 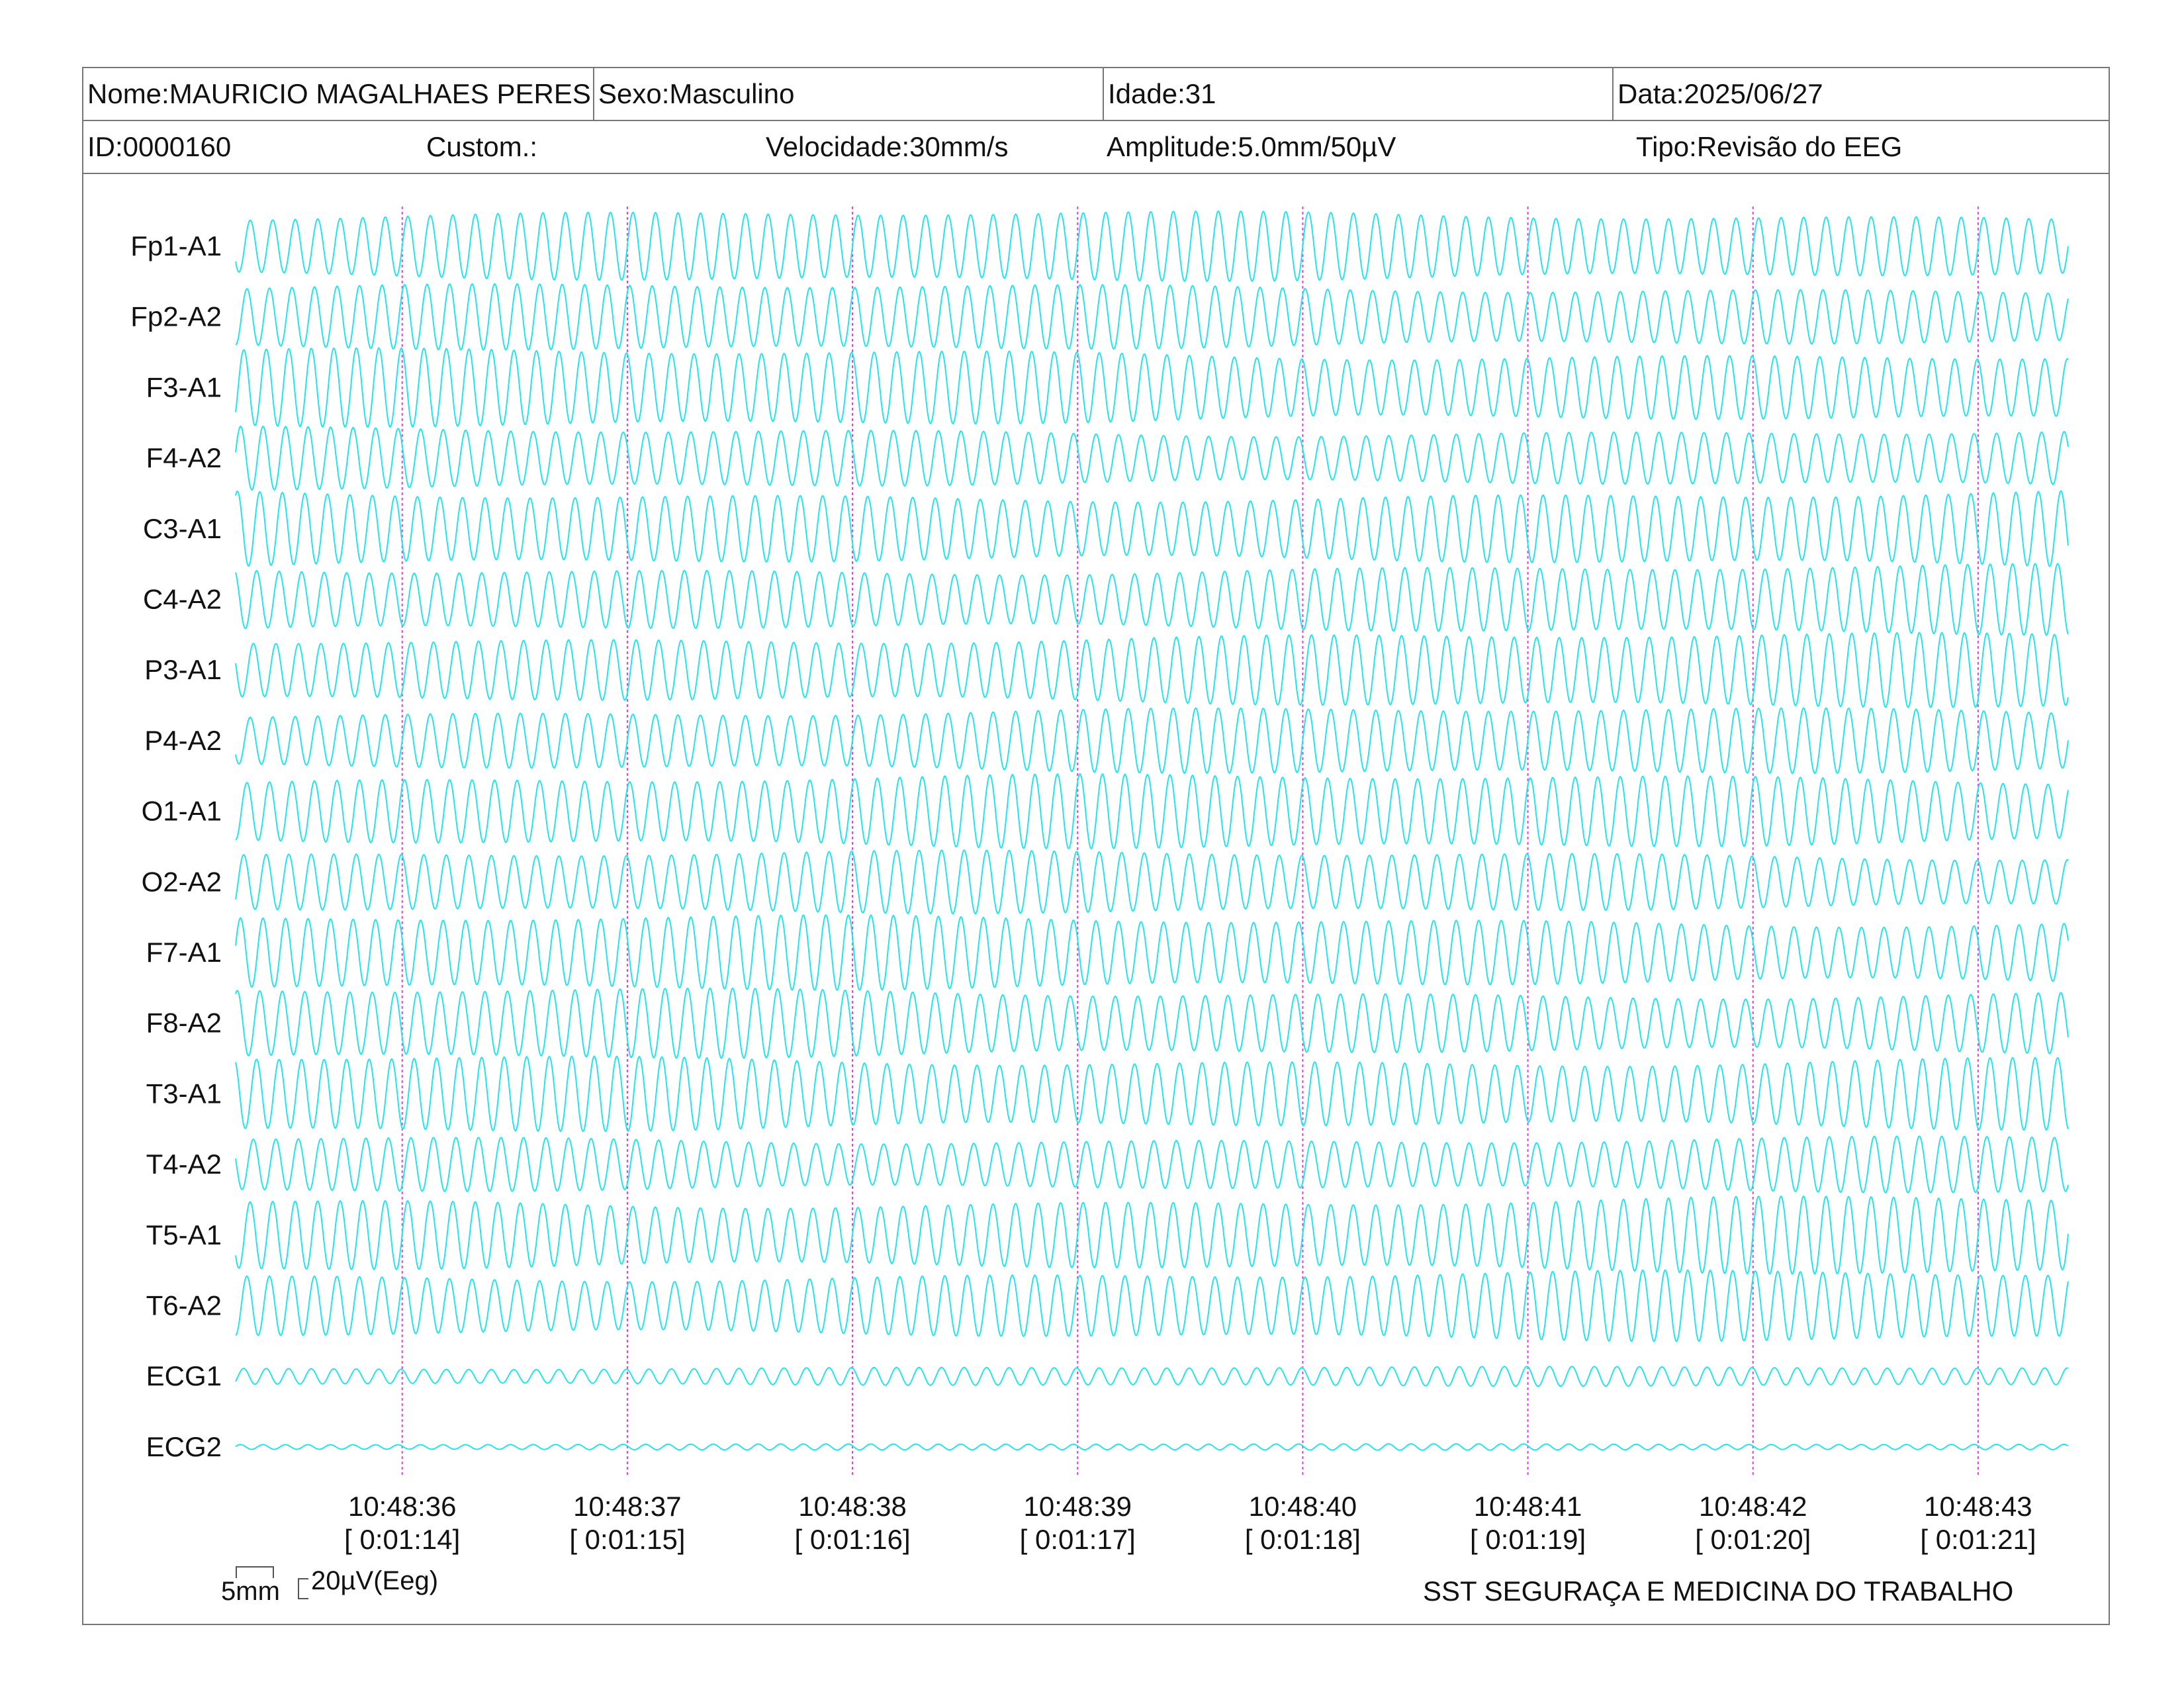 I want to click on channel-label: F4-A2, so click(x=184, y=457).